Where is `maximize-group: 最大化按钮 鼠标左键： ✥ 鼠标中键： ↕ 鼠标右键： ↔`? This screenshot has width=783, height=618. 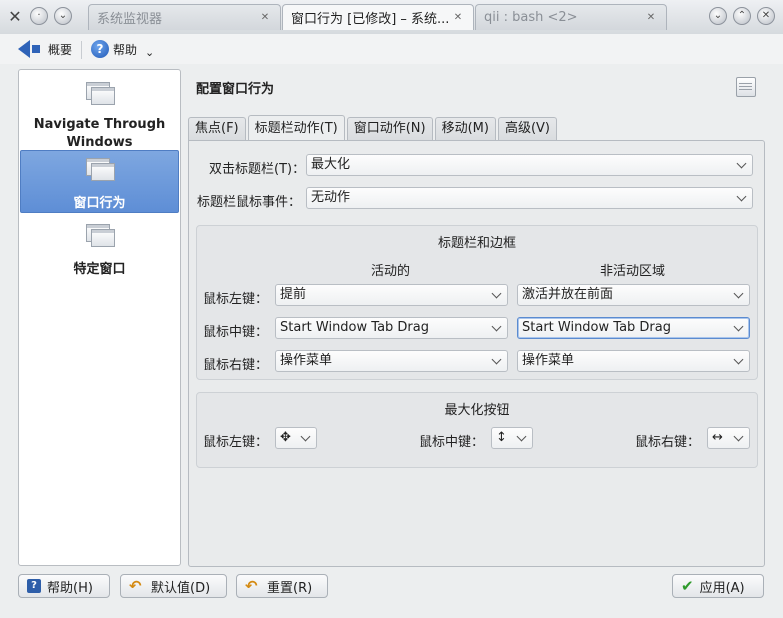
maximize-group: 最大化按钮 鼠标左键： ✥ 鼠标中键： ↕ 鼠标右键： ↔ is located at coordinates (477, 430).